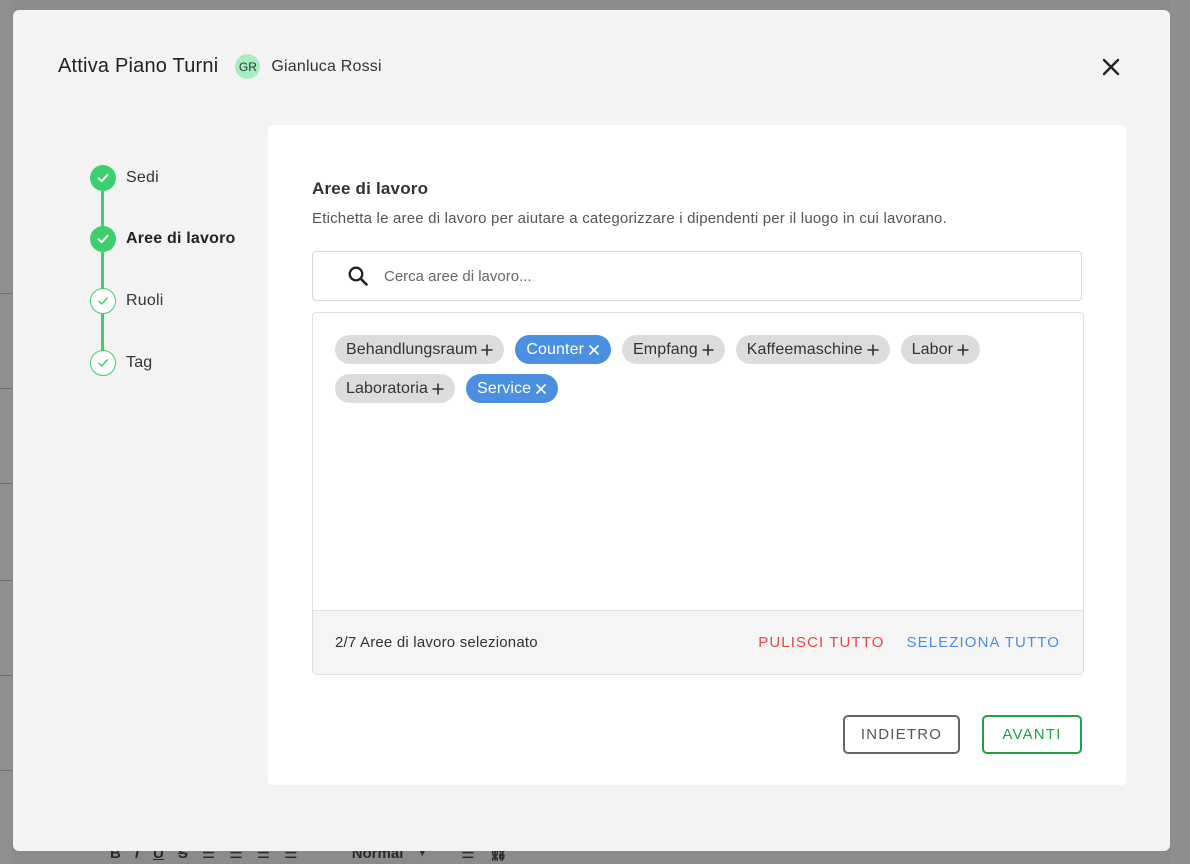 This screenshot has width=1190, height=864. Describe the element at coordinates (709, 276) in the screenshot. I see `search-input` at that location.